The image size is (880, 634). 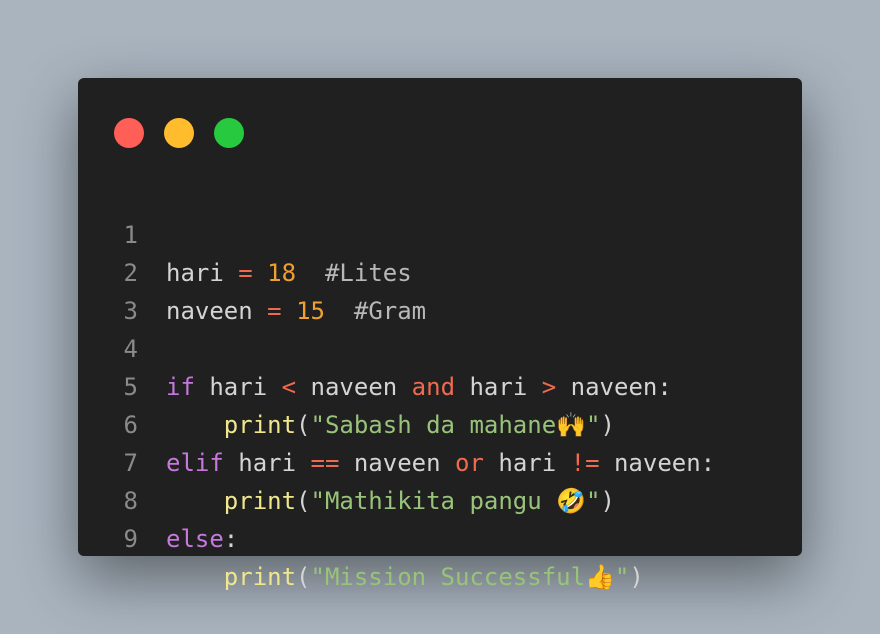 What do you see at coordinates (260, 577) in the screenshot?
I see `function-name: print` at bounding box center [260, 577].